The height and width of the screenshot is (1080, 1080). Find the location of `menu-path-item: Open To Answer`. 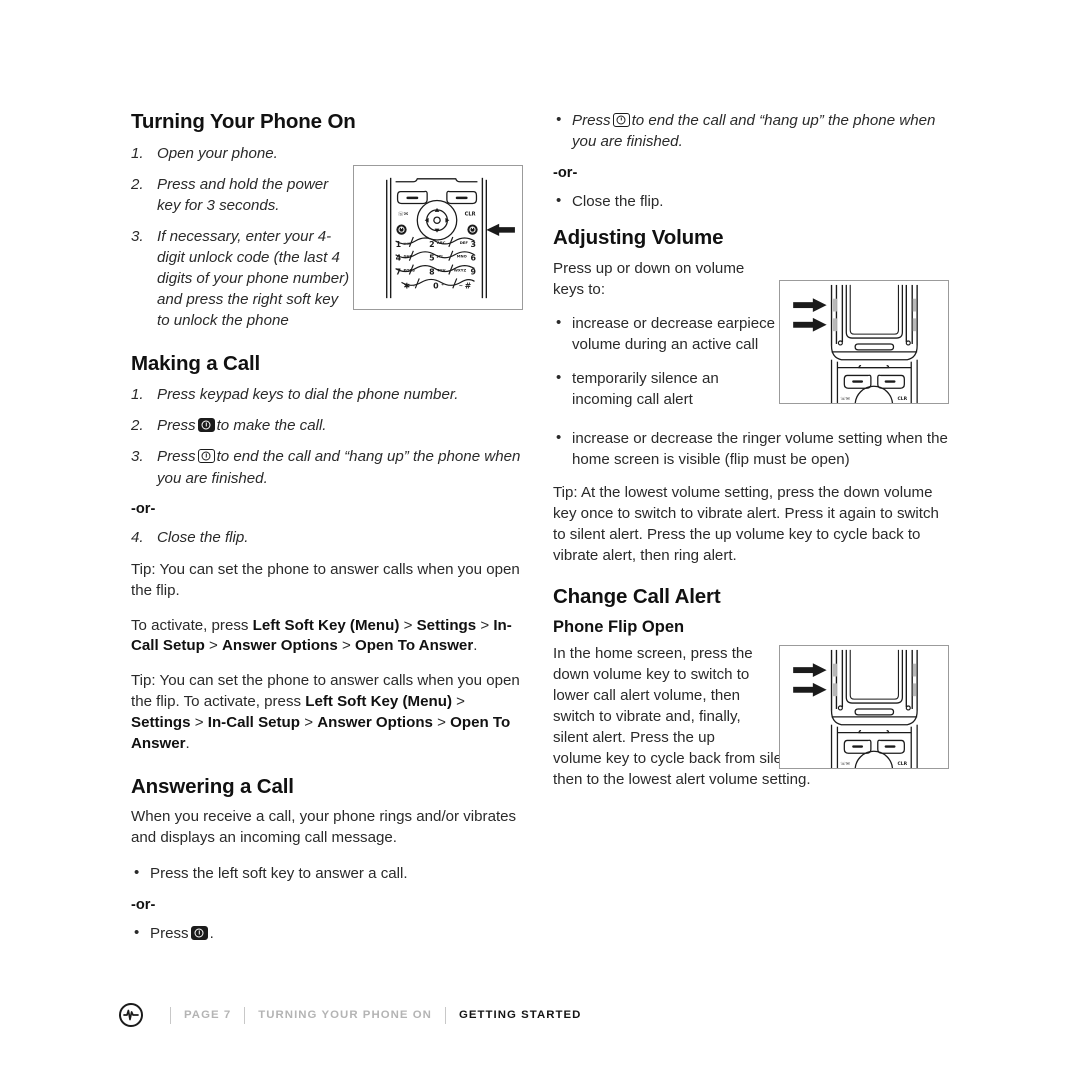

menu-path-item: Open To Answer is located at coordinates (414, 646).